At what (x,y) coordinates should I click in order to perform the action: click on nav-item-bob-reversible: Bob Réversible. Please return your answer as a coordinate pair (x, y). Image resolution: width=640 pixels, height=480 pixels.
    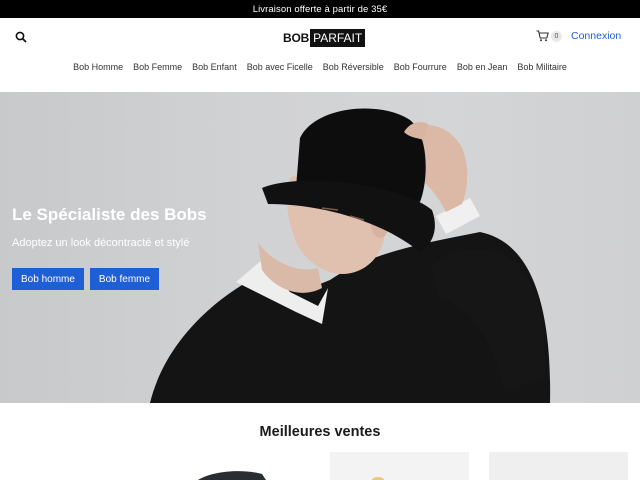
    Looking at the image, I should click on (353, 69).